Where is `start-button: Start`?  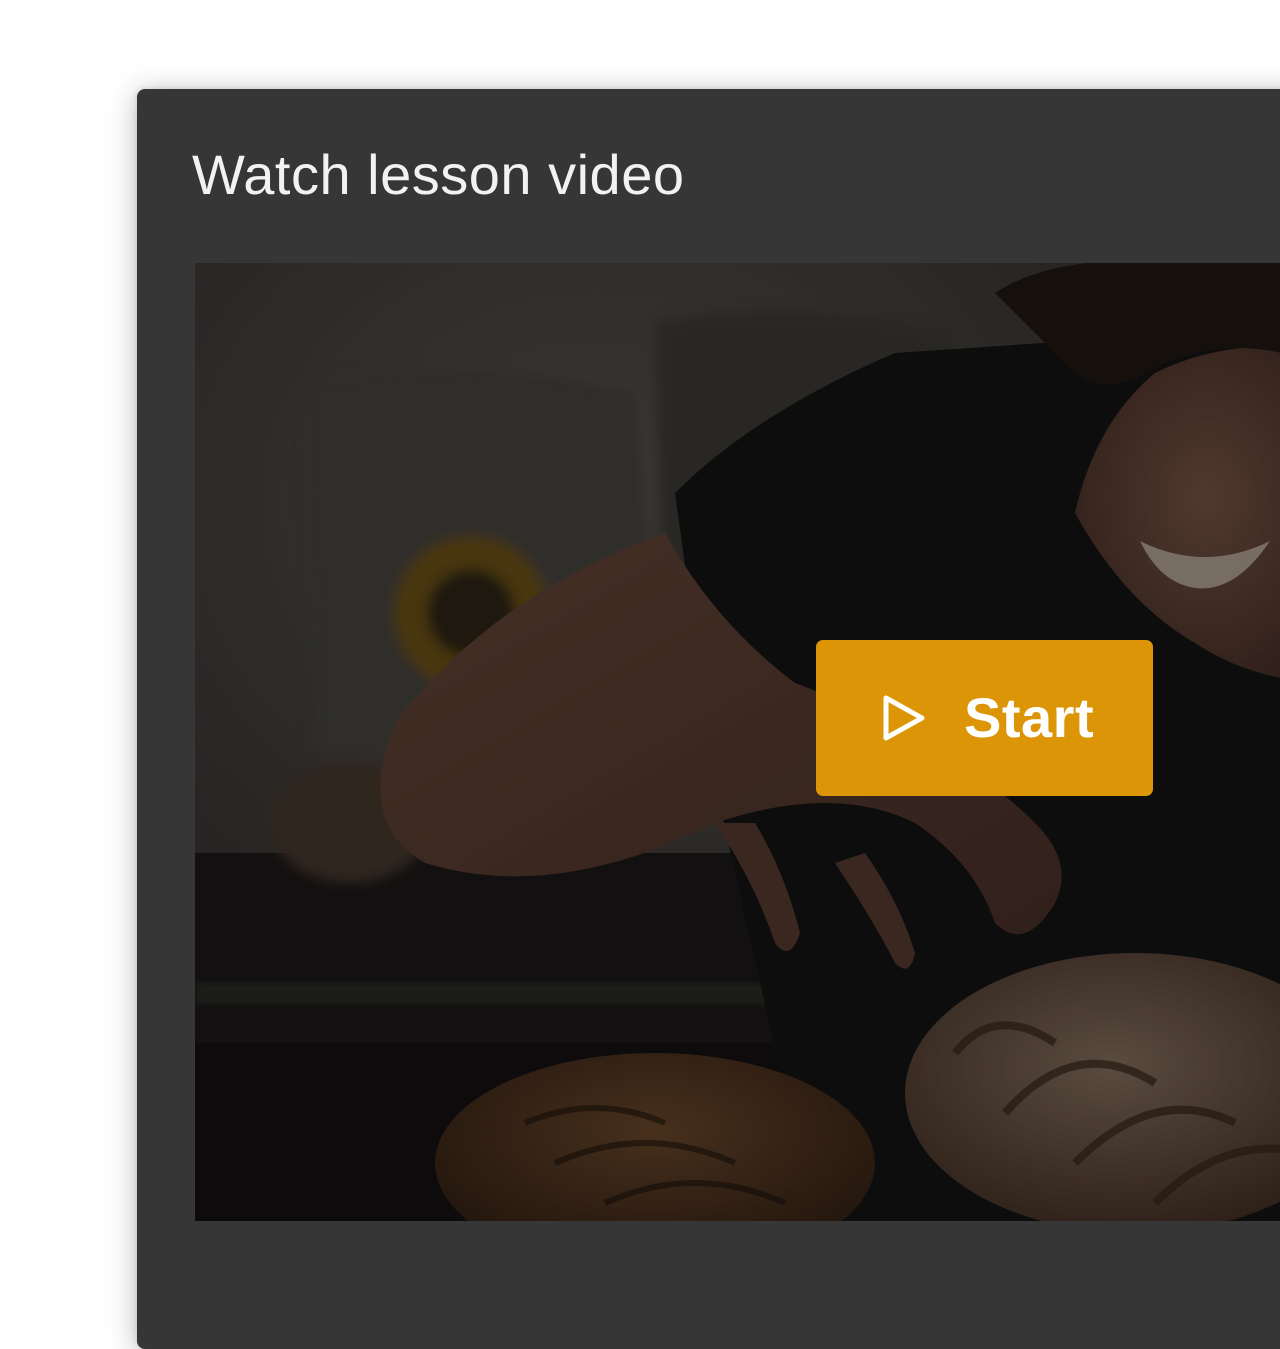 start-button: Start is located at coordinates (984, 718).